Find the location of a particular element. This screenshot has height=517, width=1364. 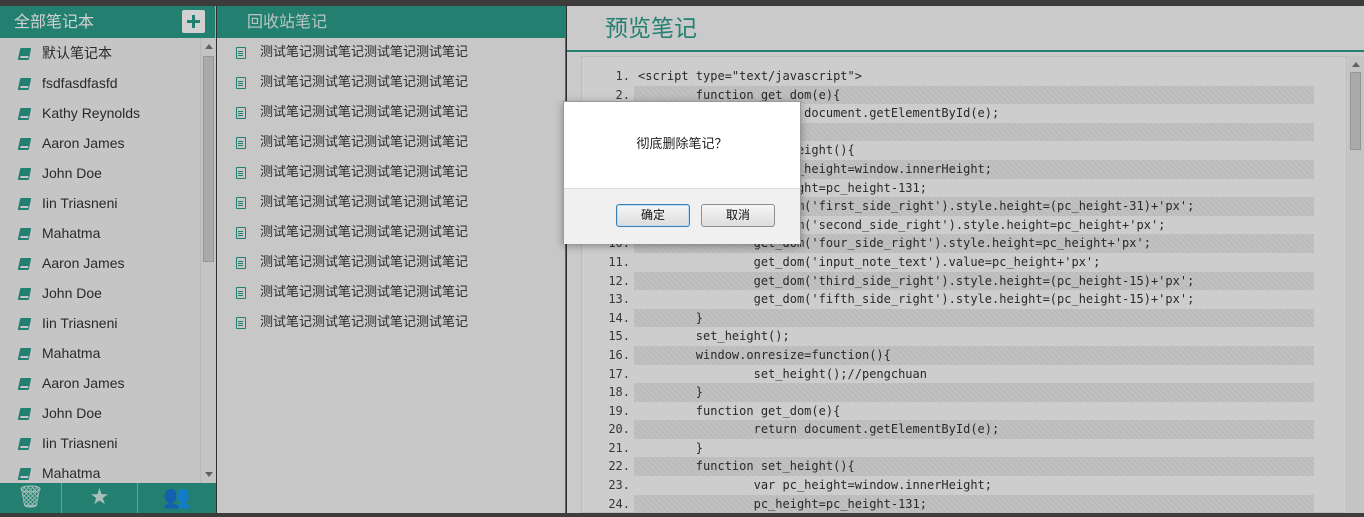

dialog-footer: 确定 取消 is located at coordinates (682, 216).